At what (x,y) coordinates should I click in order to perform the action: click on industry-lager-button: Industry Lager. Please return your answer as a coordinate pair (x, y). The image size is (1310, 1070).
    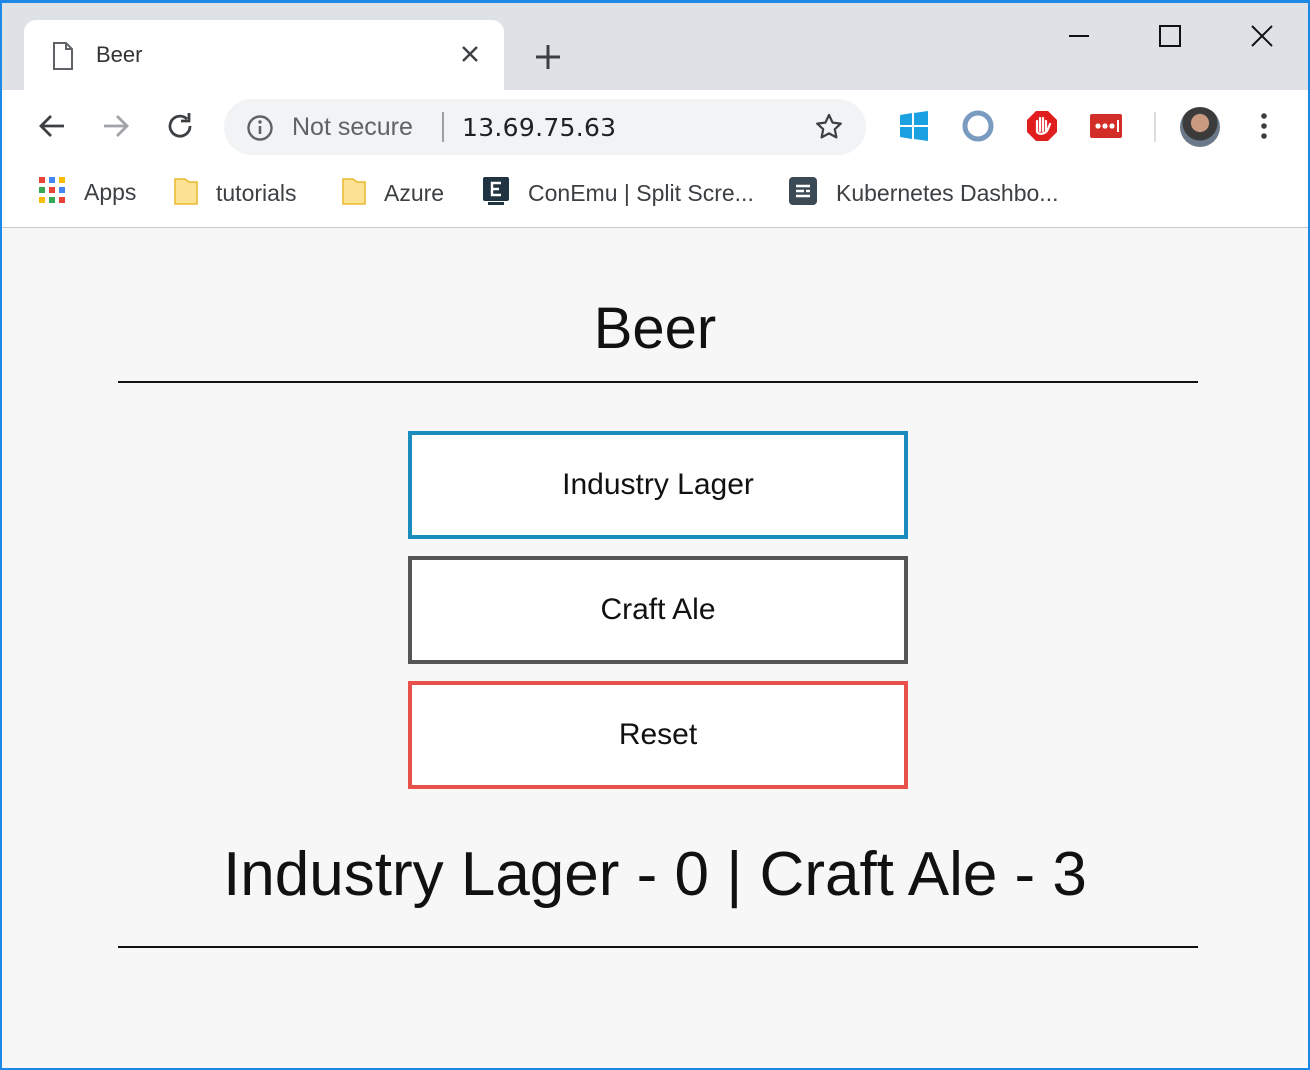
    Looking at the image, I should click on (658, 485).